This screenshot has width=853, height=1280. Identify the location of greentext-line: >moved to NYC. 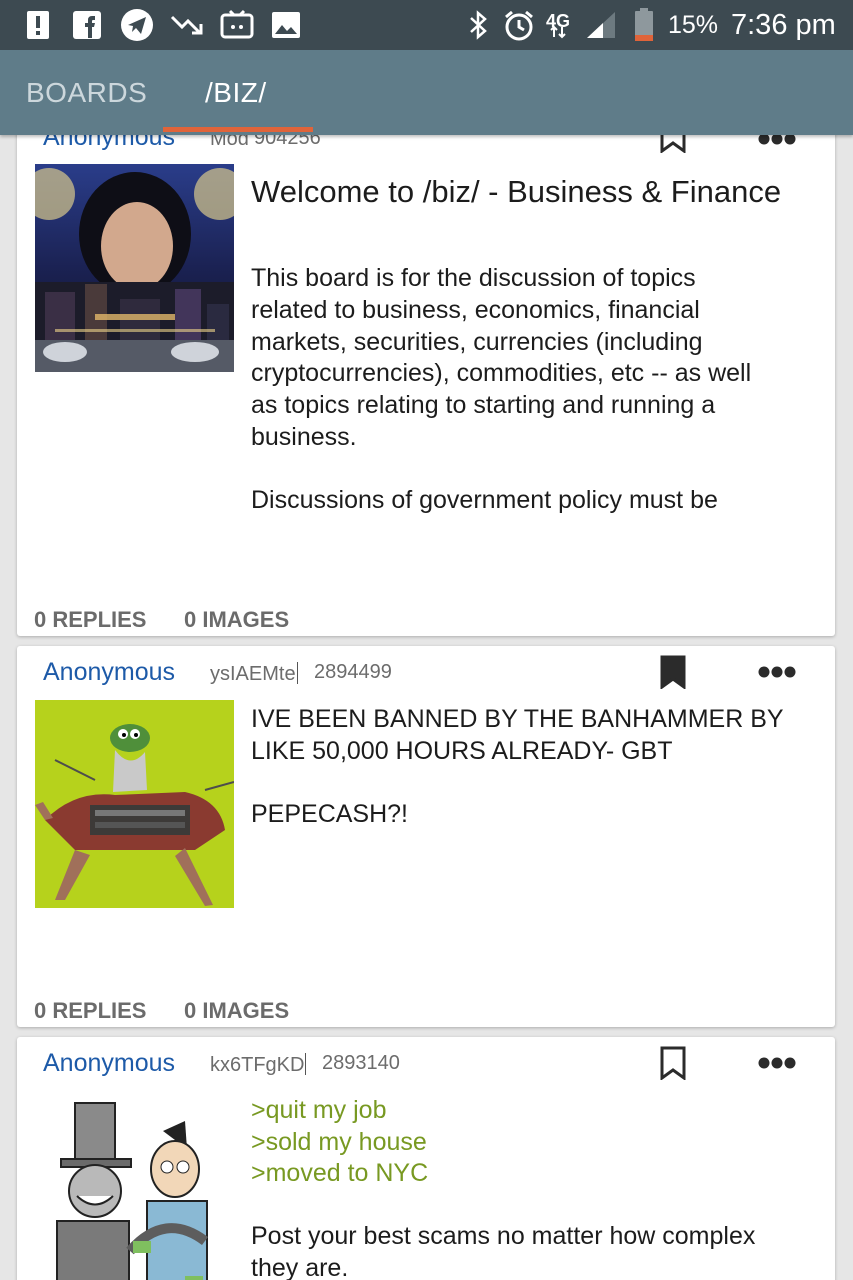
(340, 1173).